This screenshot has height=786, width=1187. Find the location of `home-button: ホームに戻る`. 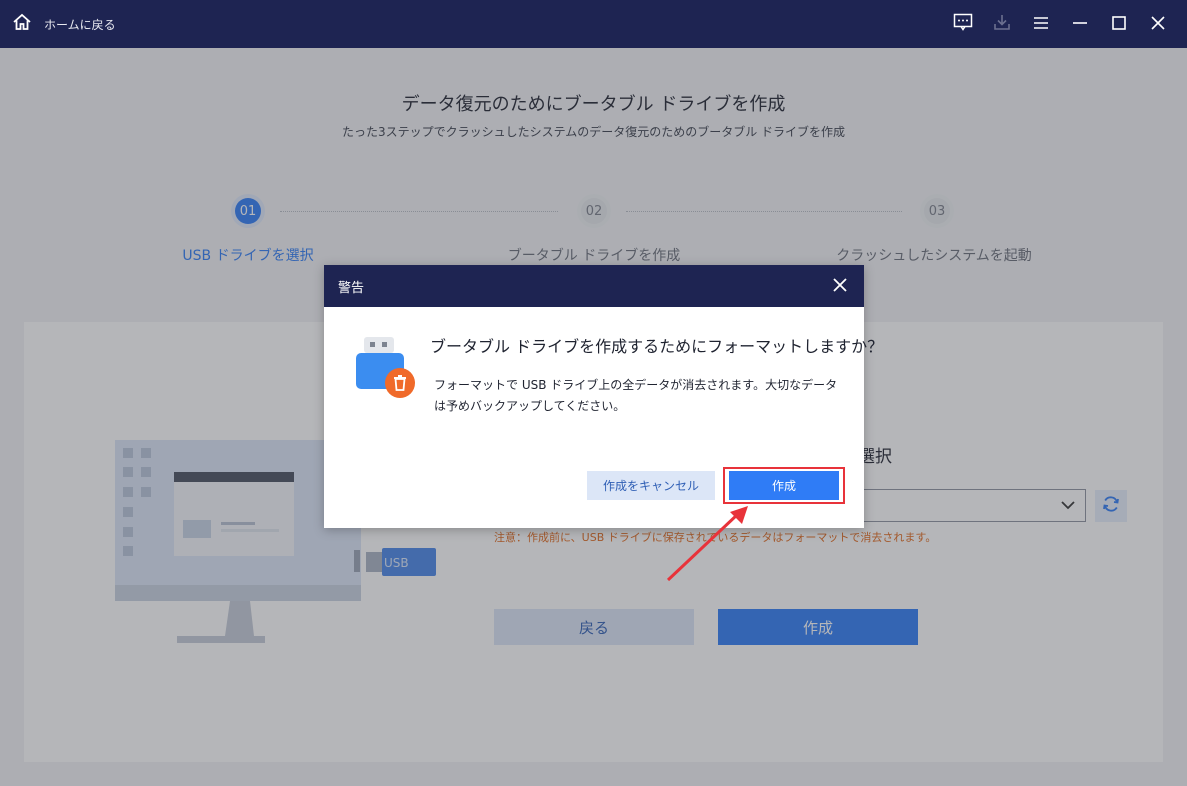

home-button: ホームに戻る is located at coordinates (64, 24).